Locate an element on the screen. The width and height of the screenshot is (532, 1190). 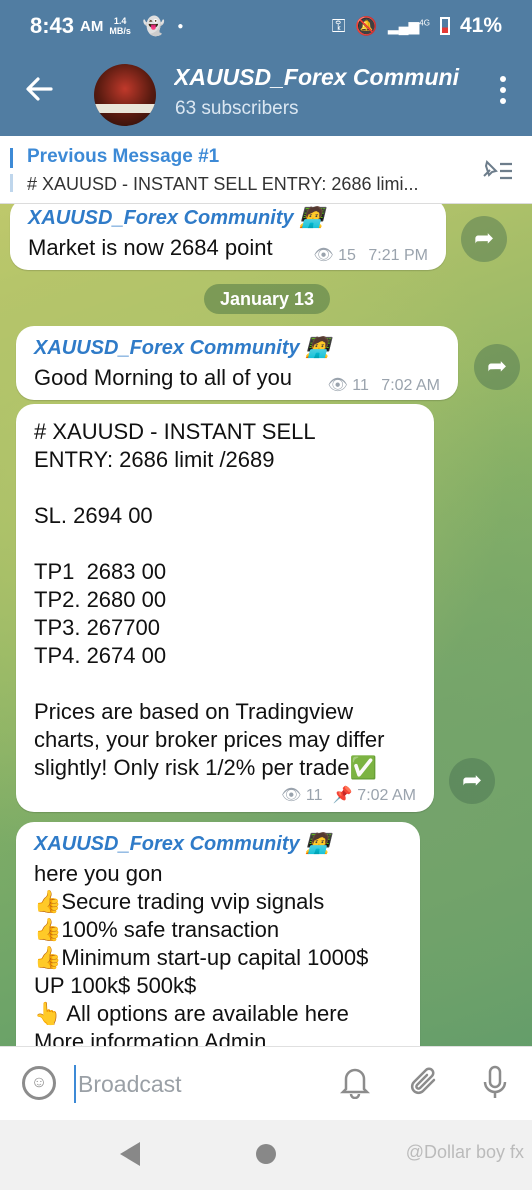
battery-percent: 41% is located at coordinates (480, 25).